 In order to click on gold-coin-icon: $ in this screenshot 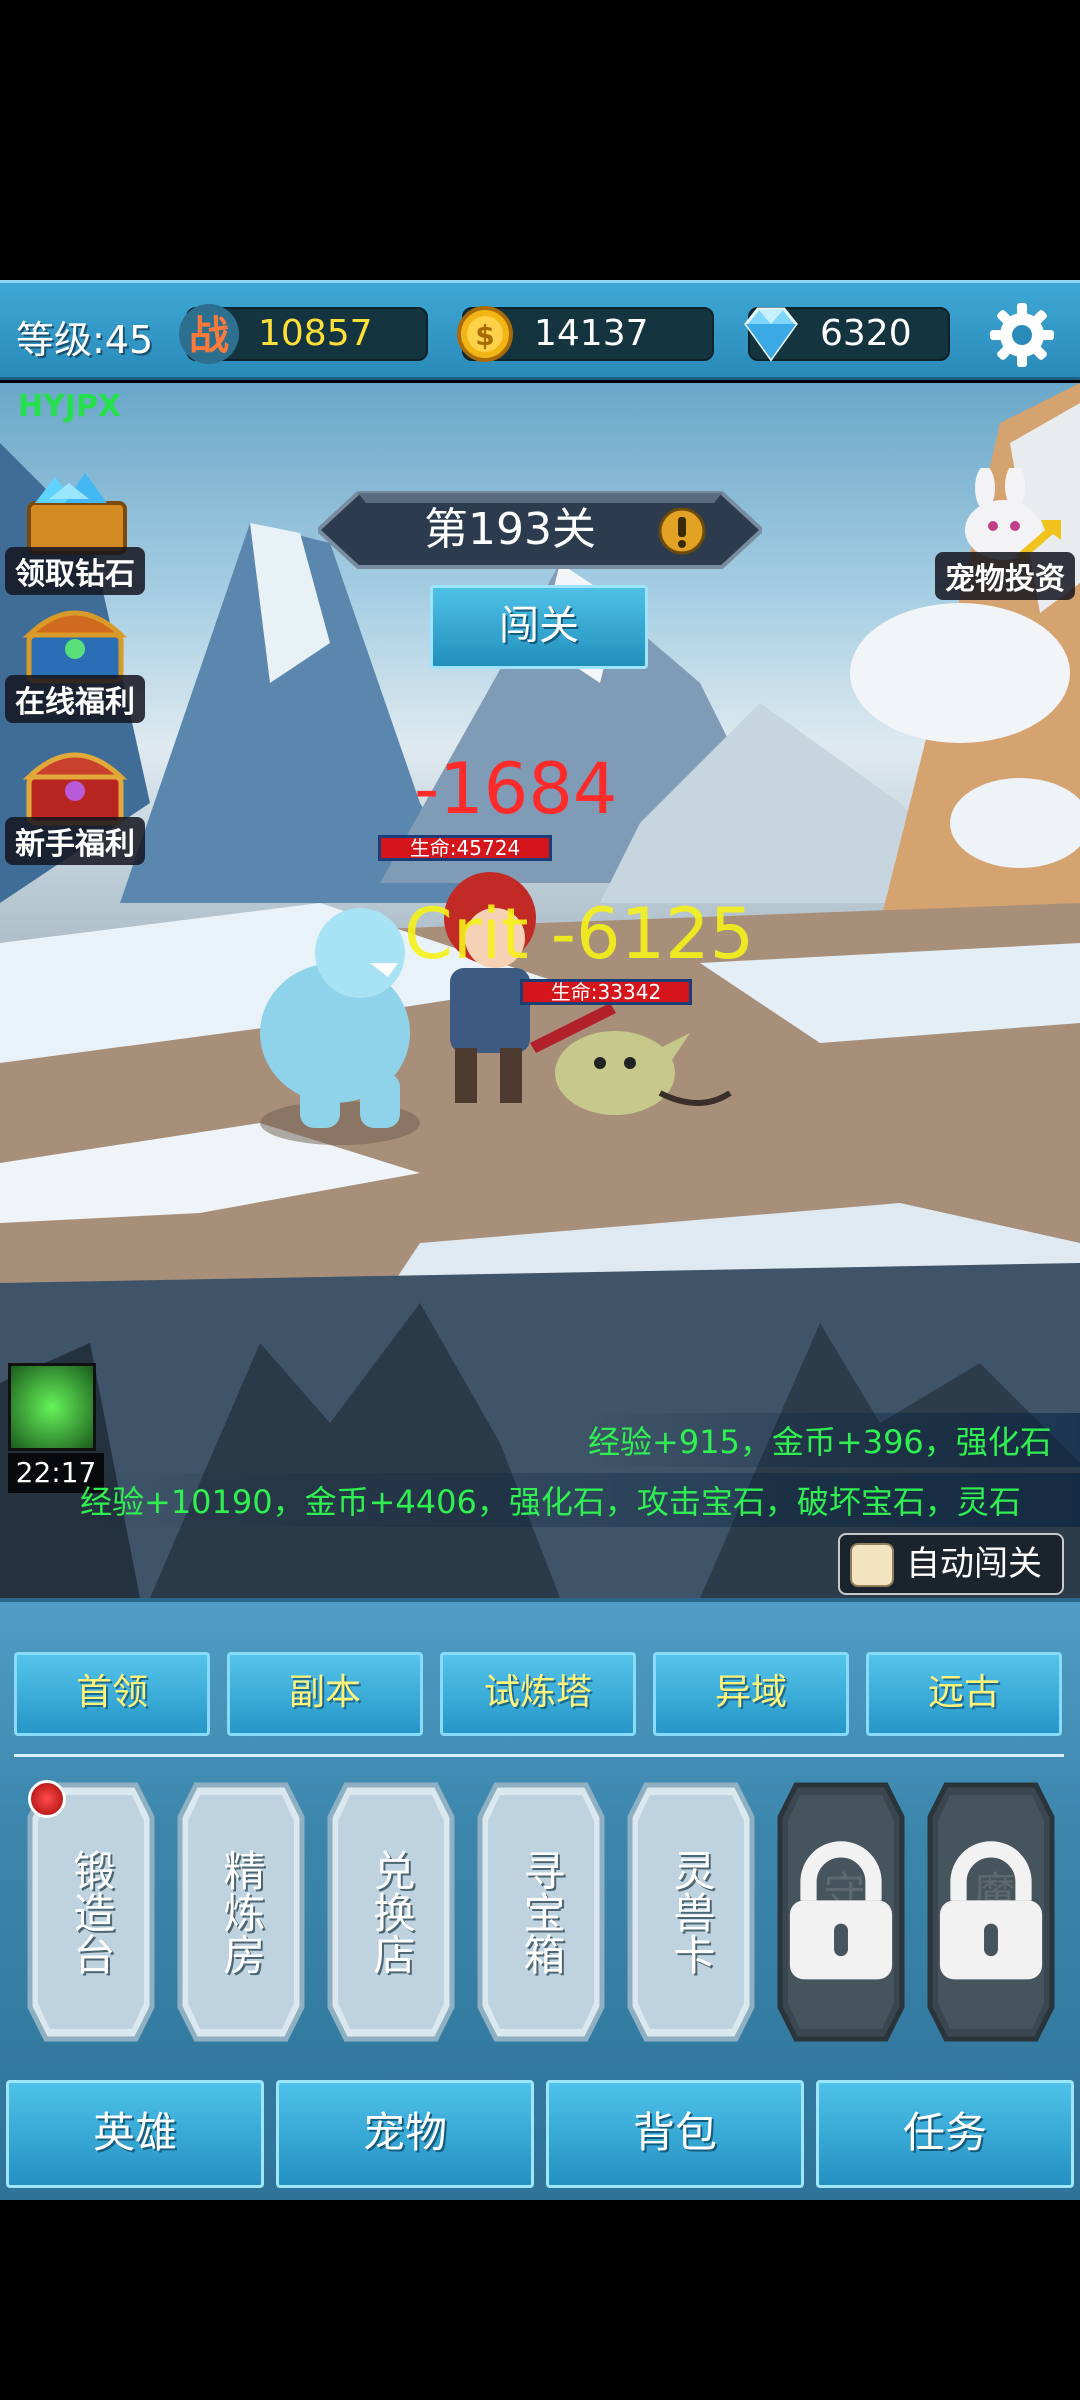, I will do `click(485, 334)`.